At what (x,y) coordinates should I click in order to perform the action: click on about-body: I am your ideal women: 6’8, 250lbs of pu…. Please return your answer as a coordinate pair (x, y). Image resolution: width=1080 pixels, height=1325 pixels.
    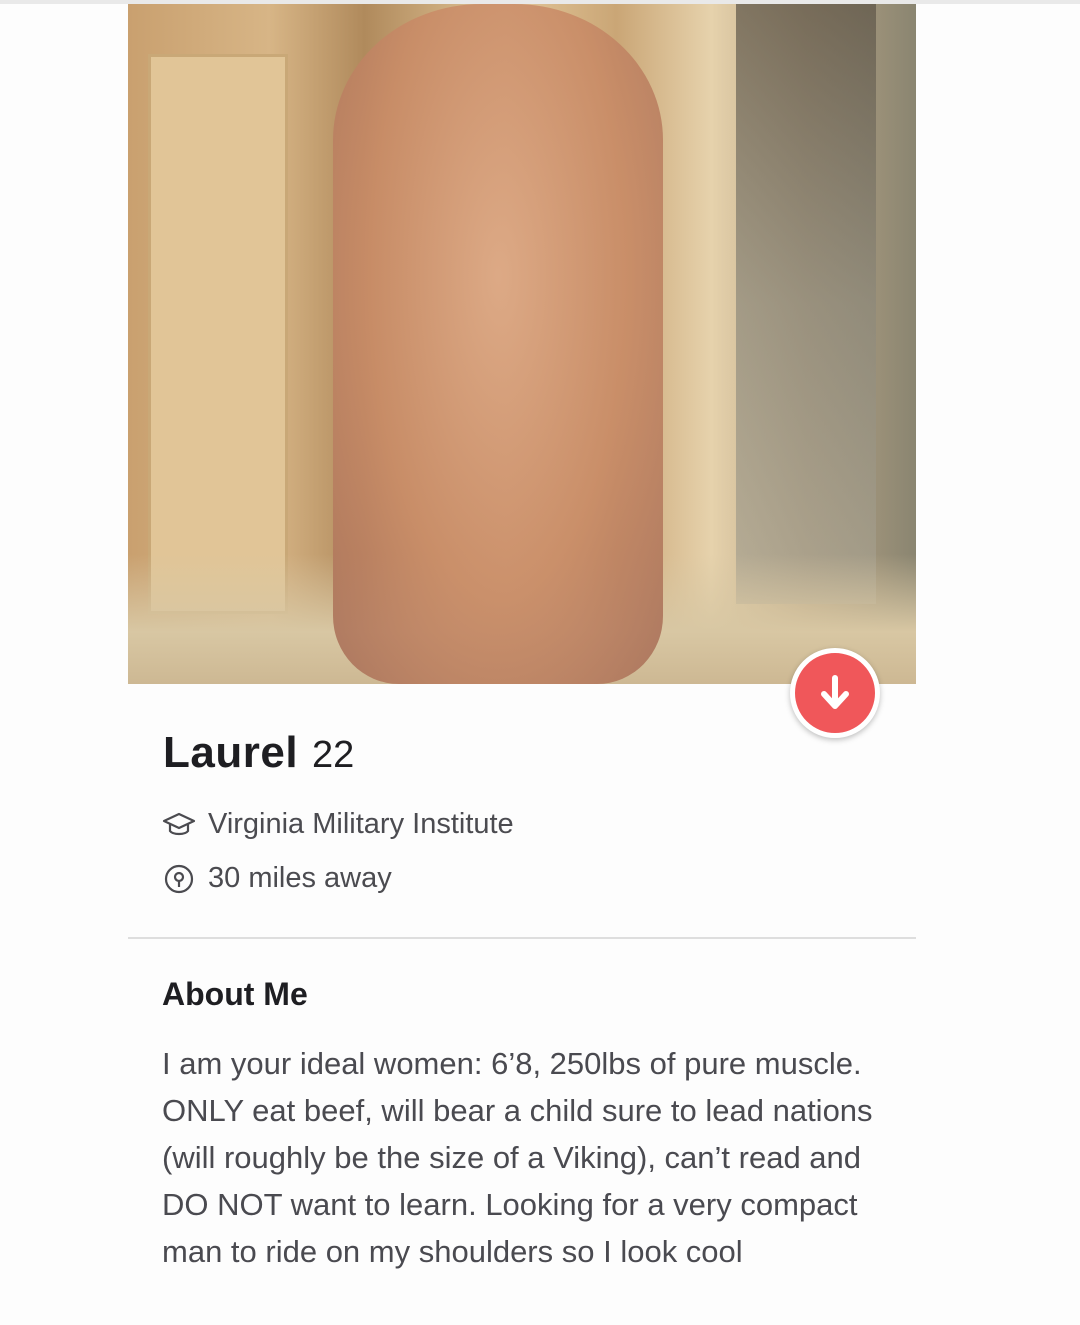
    Looking at the image, I should click on (517, 1157).